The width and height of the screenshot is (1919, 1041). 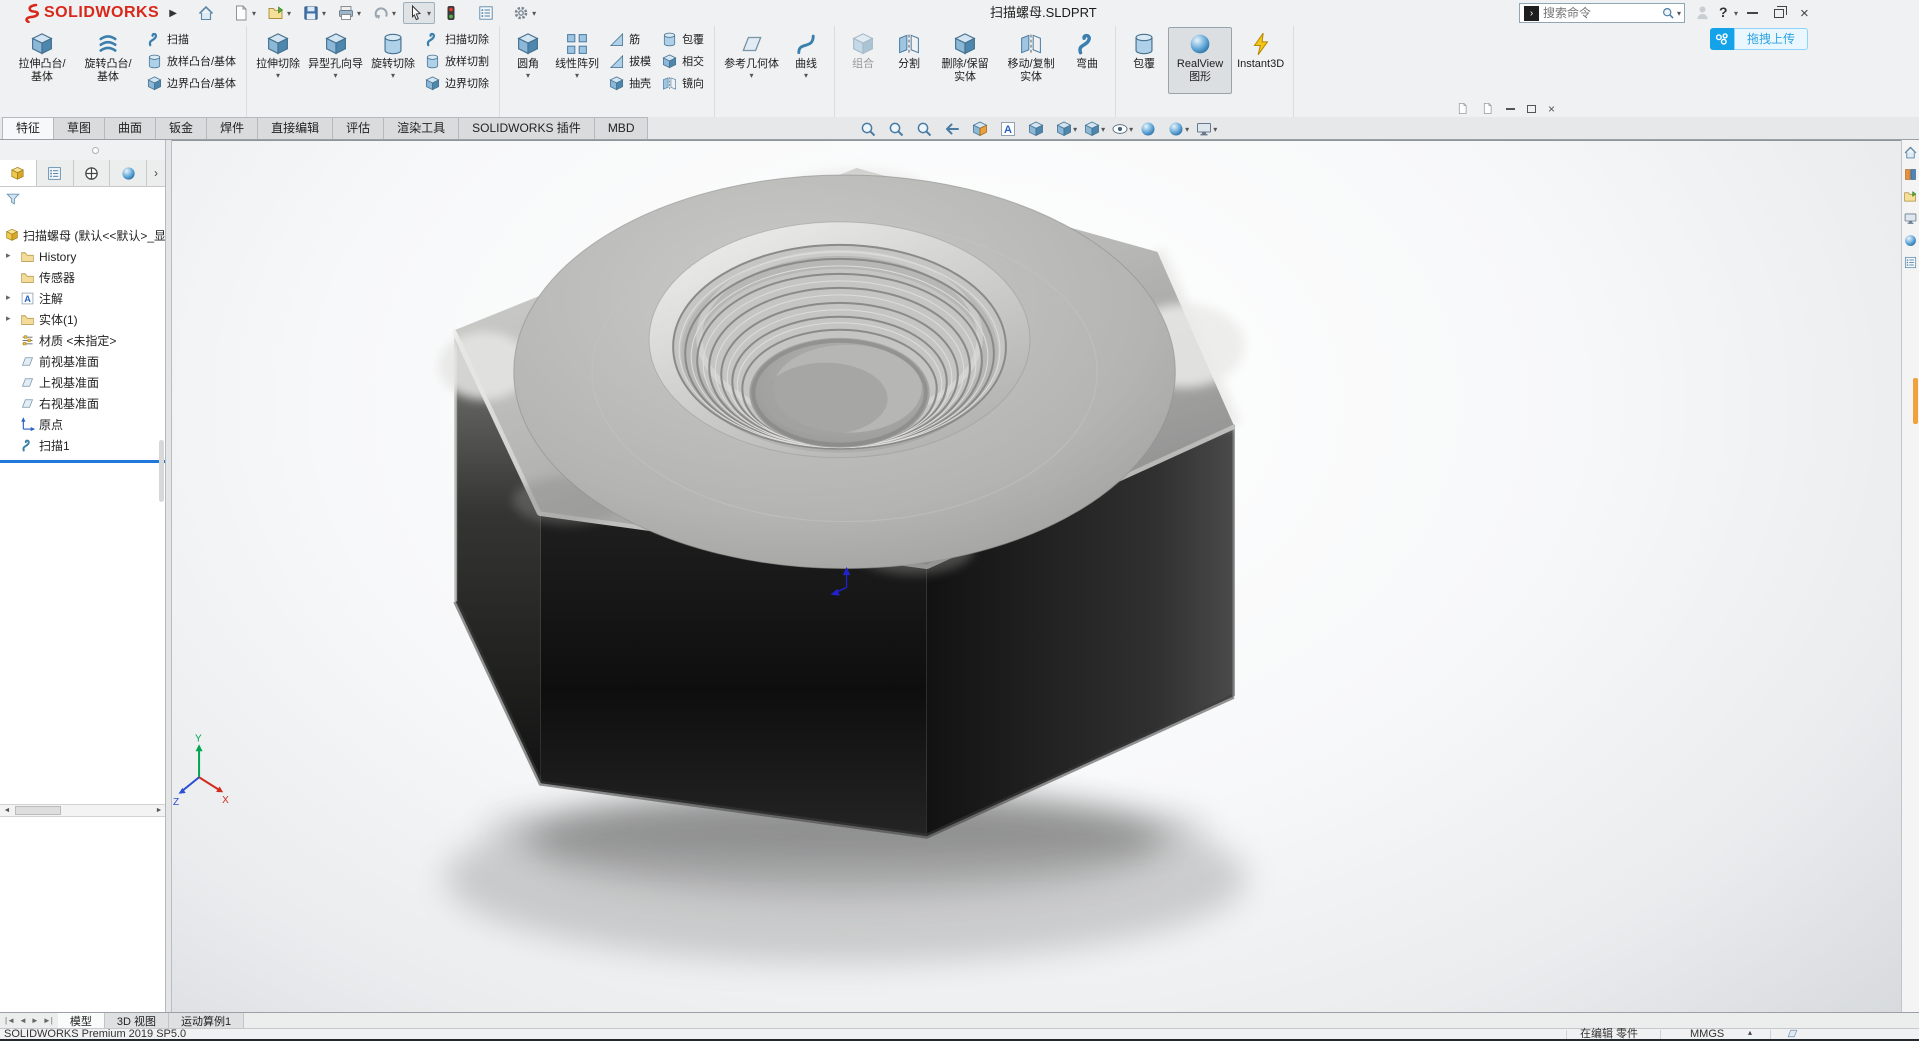 What do you see at coordinates (806, 54) in the screenshot?
I see `curves-button: 曲线 ▾` at bounding box center [806, 54].